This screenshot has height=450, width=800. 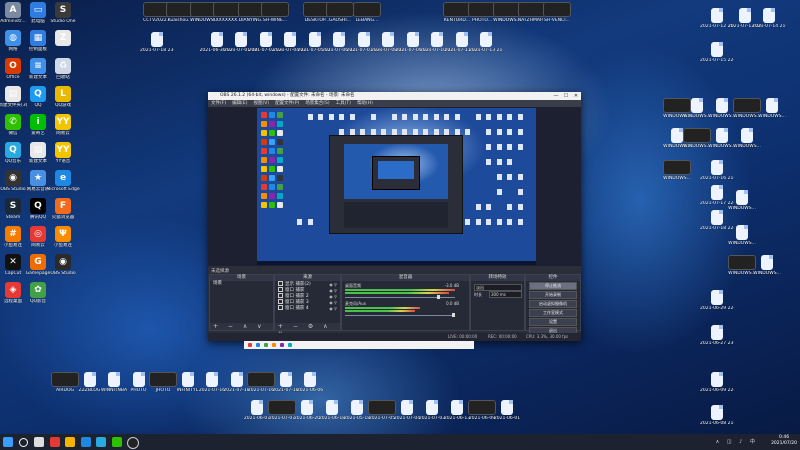 What do you see at coordinates (133, 443) in the screenshot?
I see `taskbar-obsapp-icon` at bounding box center [133, 443].